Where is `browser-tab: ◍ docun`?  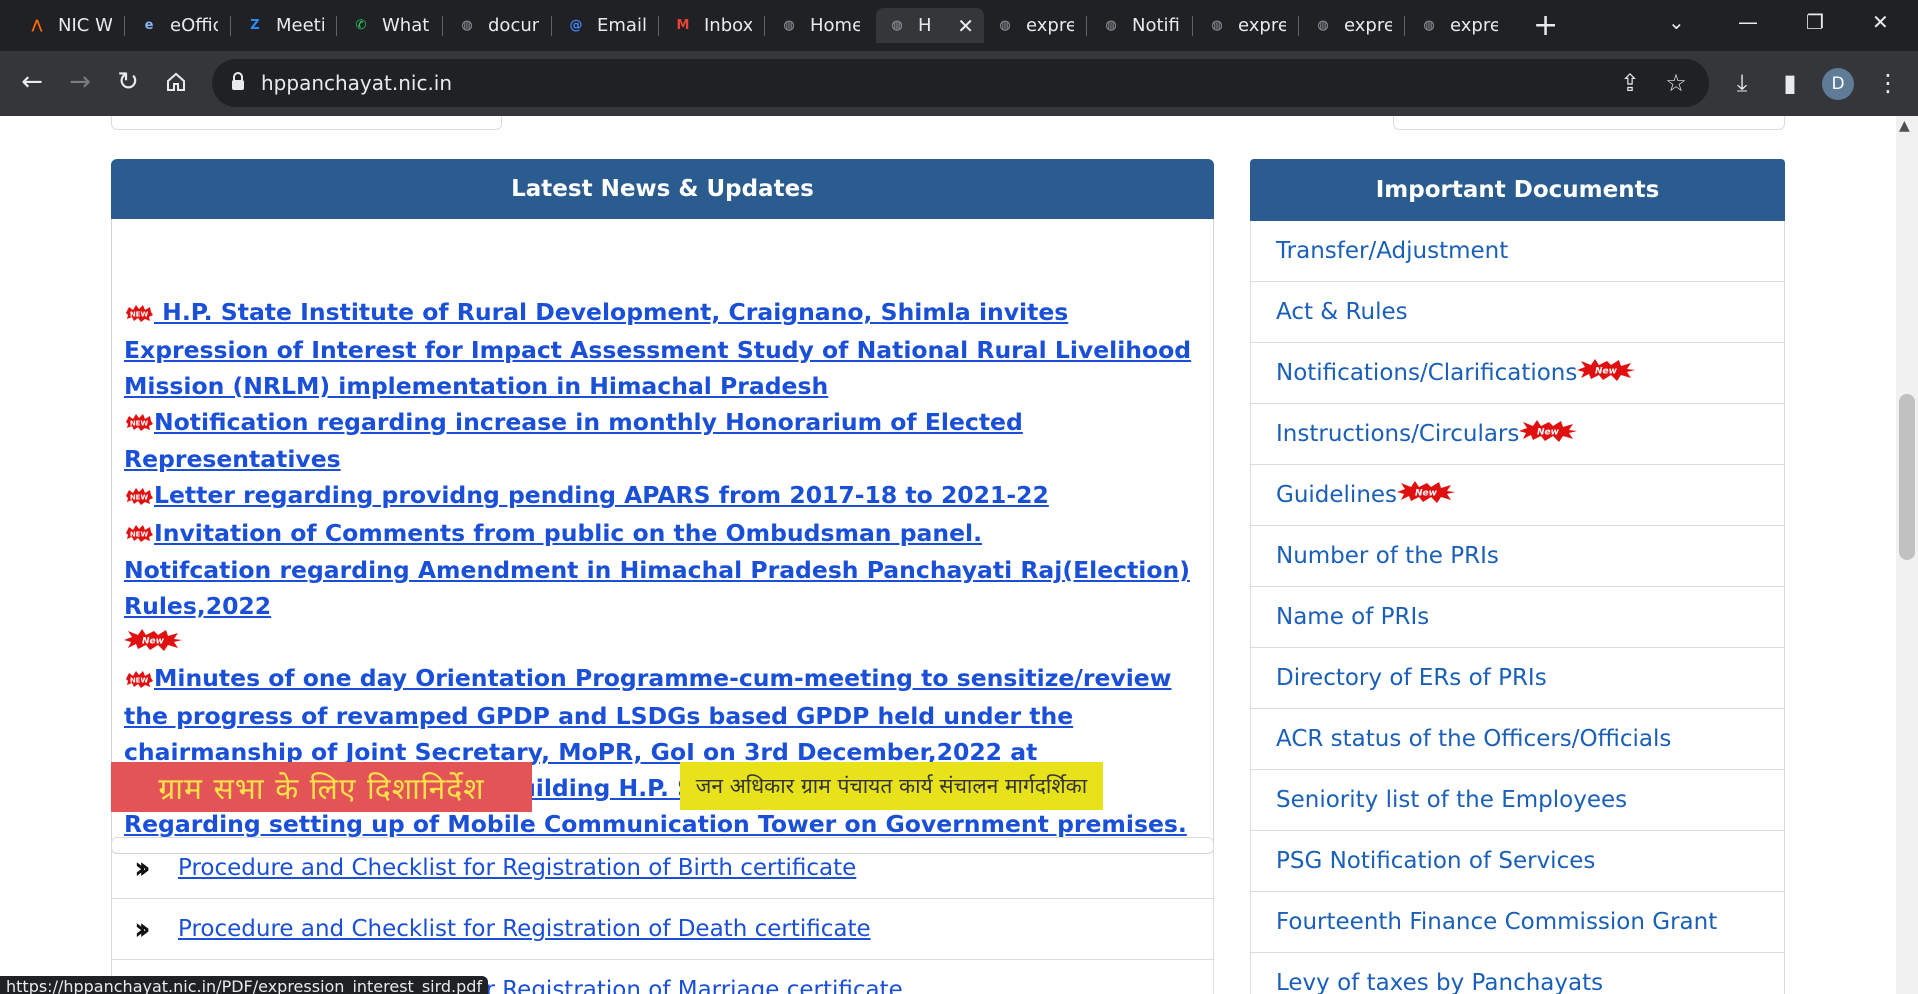 browser-tab: ◍ docun is located at coordinates (497, 25).